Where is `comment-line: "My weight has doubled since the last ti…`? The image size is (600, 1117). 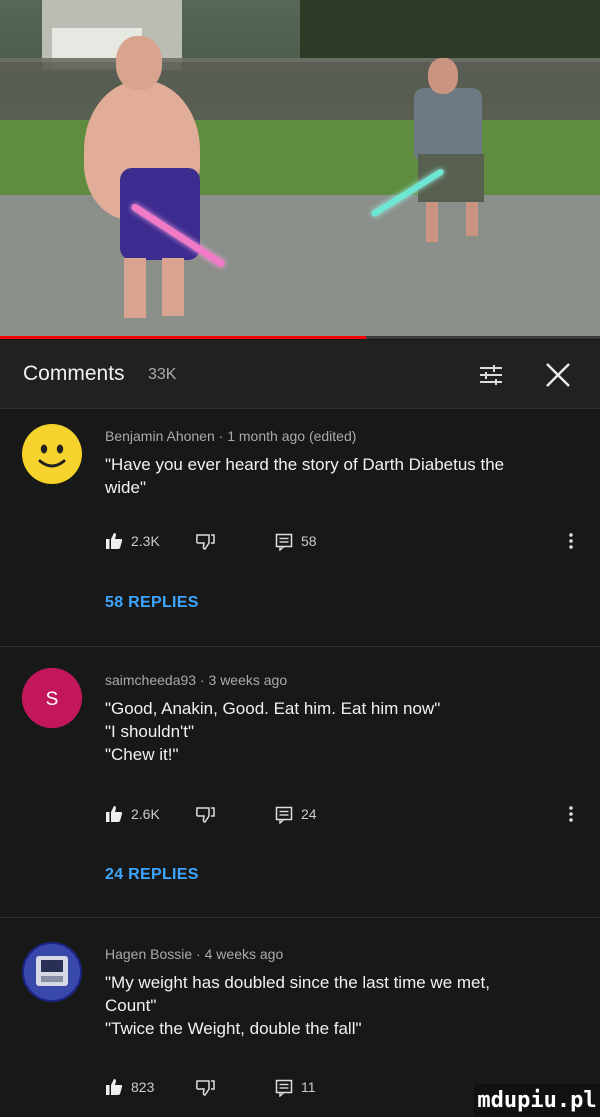 comment-line: "My weight has doubled since the last ti… is located at coordinates (297, 982).